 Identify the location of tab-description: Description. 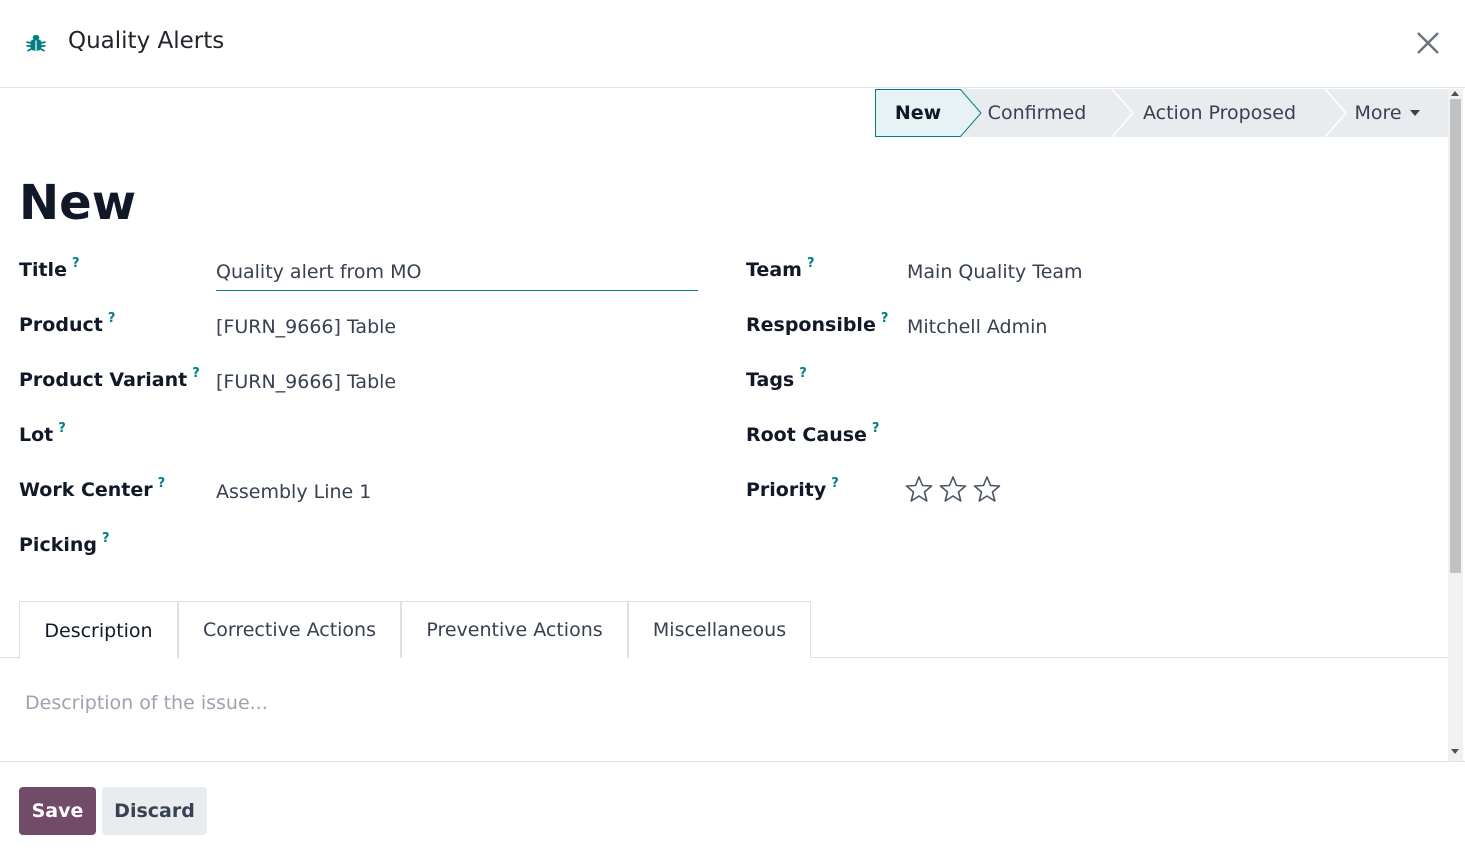
(98, 630).